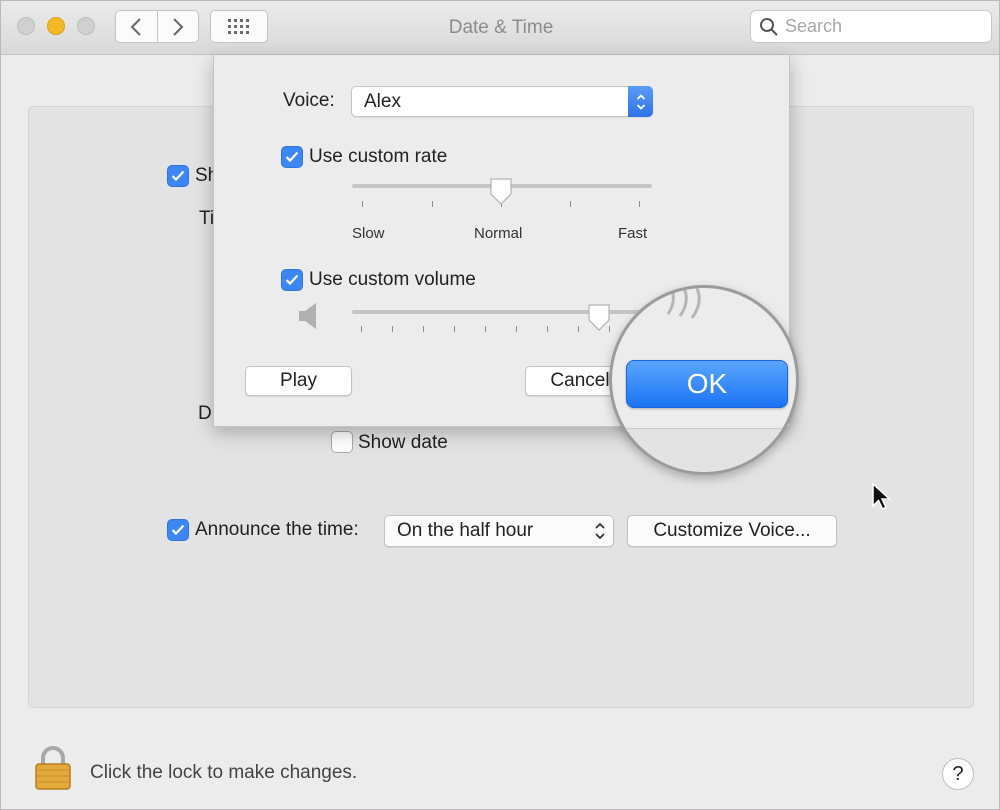 Image resolution: width=1000 pixels, height=810 pixels. Describe the element at coordinates (465, 530) in the screenshot. I see `announce-interval-value: On the half hour` at that location.